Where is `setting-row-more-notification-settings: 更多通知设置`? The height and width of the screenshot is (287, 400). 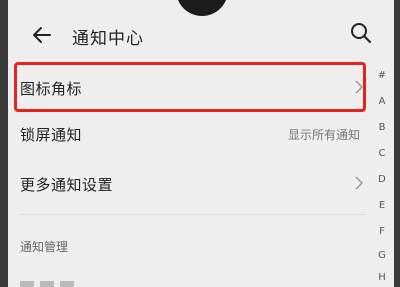 setting-row-more-notification-settings: 更多通知设置 is located at coordinates (188, 184).